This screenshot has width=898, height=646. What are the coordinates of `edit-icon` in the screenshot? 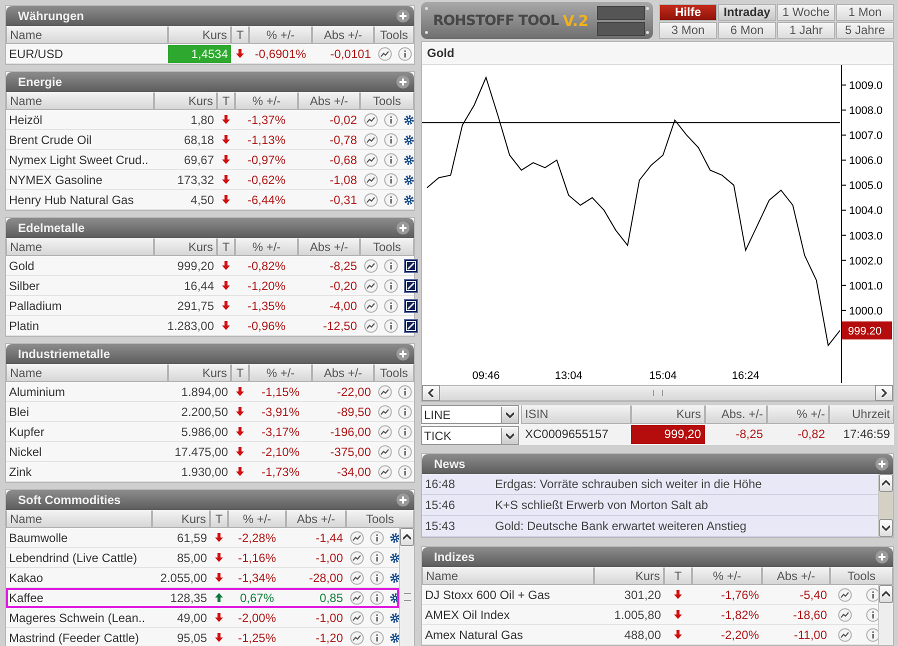 It's located at (411, 325).